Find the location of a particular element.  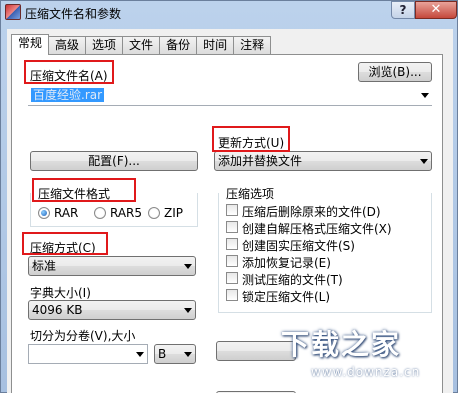

tab-files: 文件 is located at coordinates (141, 45).